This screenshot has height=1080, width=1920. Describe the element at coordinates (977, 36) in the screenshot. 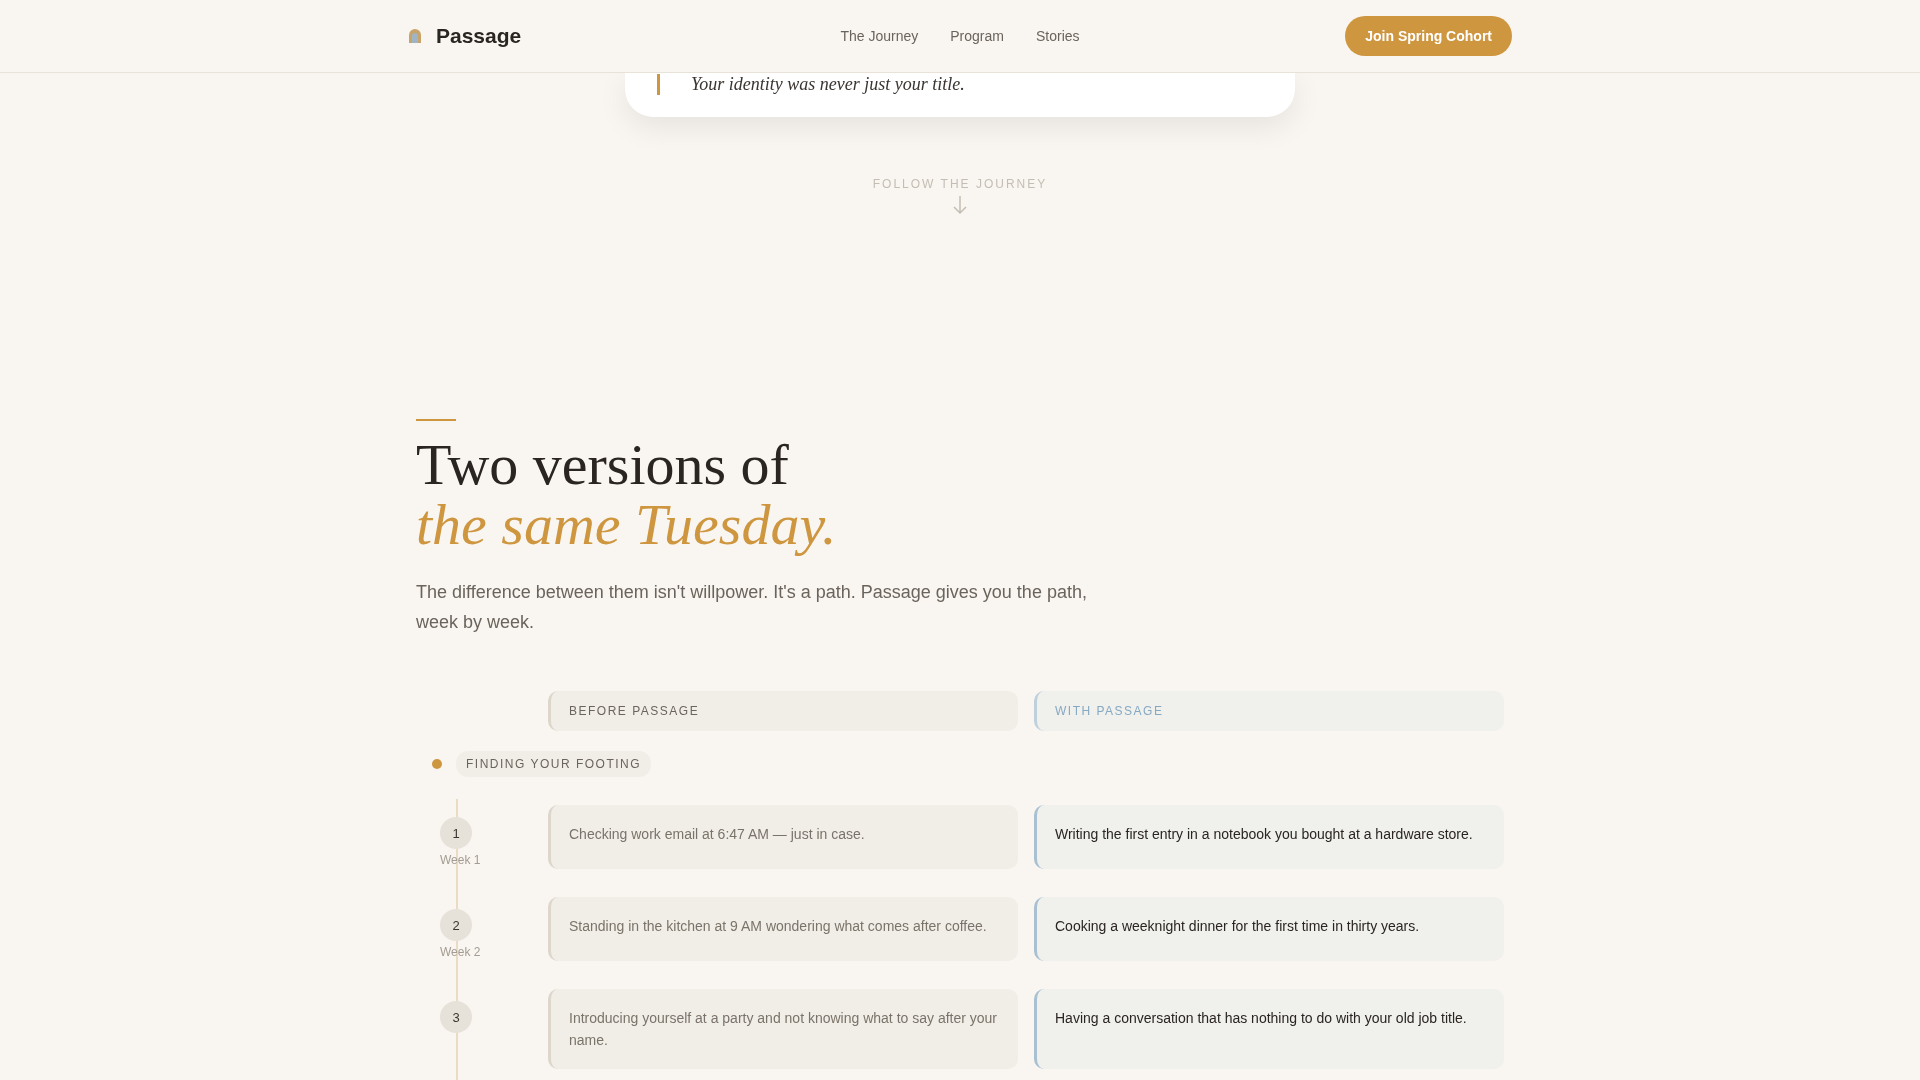

I see `nav-link: Program` at that location.